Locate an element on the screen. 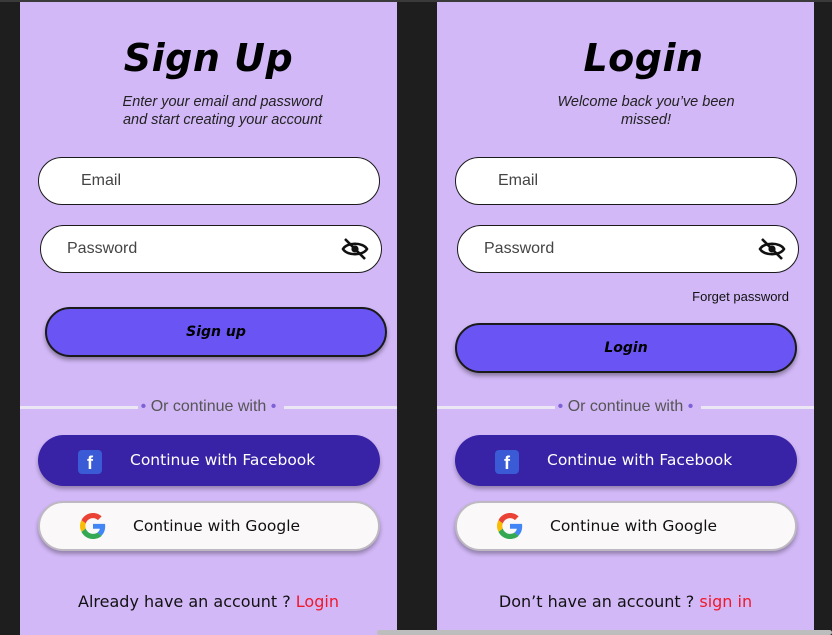 Image resolution: width=832 pixels, height=635 pixels. login-footer-text: Don’t have an account ? is located at coordinates (596, 601).